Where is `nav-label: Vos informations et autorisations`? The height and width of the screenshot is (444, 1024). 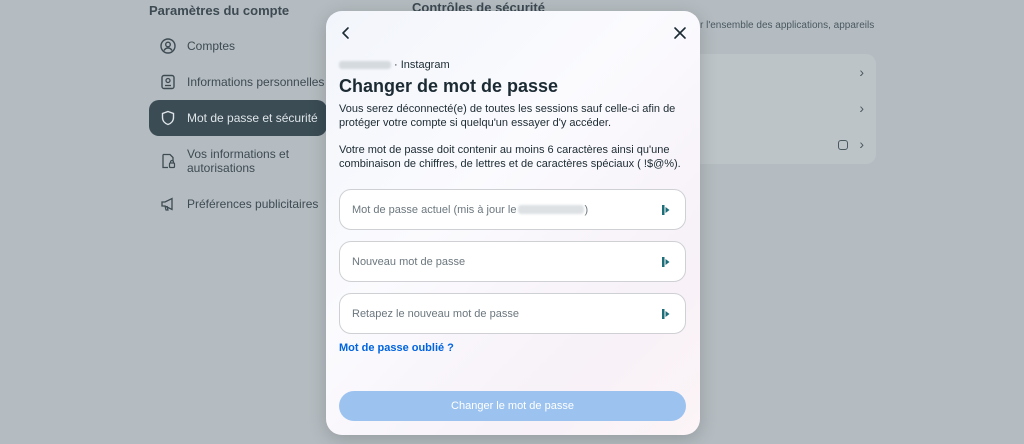
nav-label: Vos informations et autorisations is located at coordinates (238, 161).